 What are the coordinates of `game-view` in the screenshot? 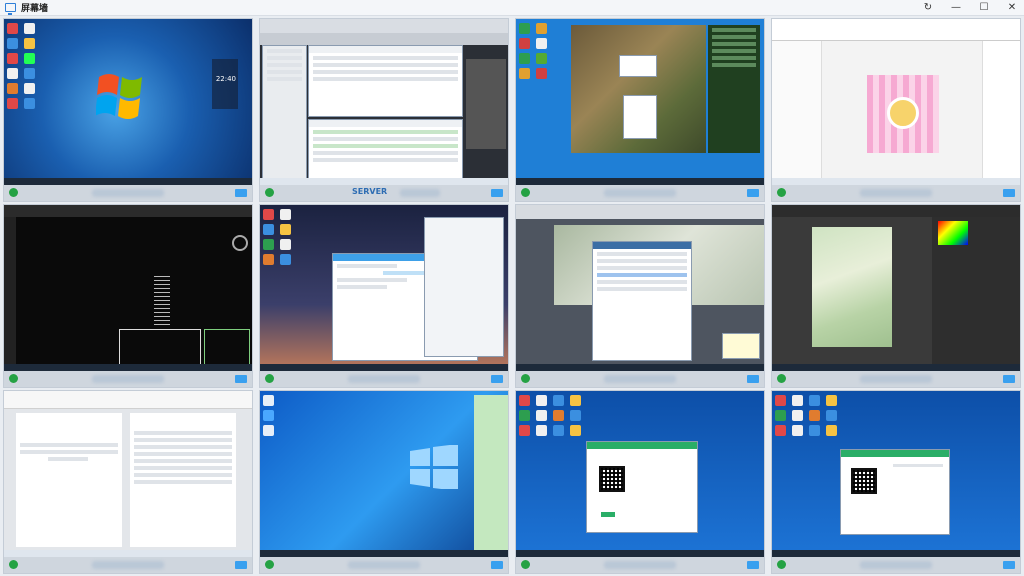 It's located at (638, 89).